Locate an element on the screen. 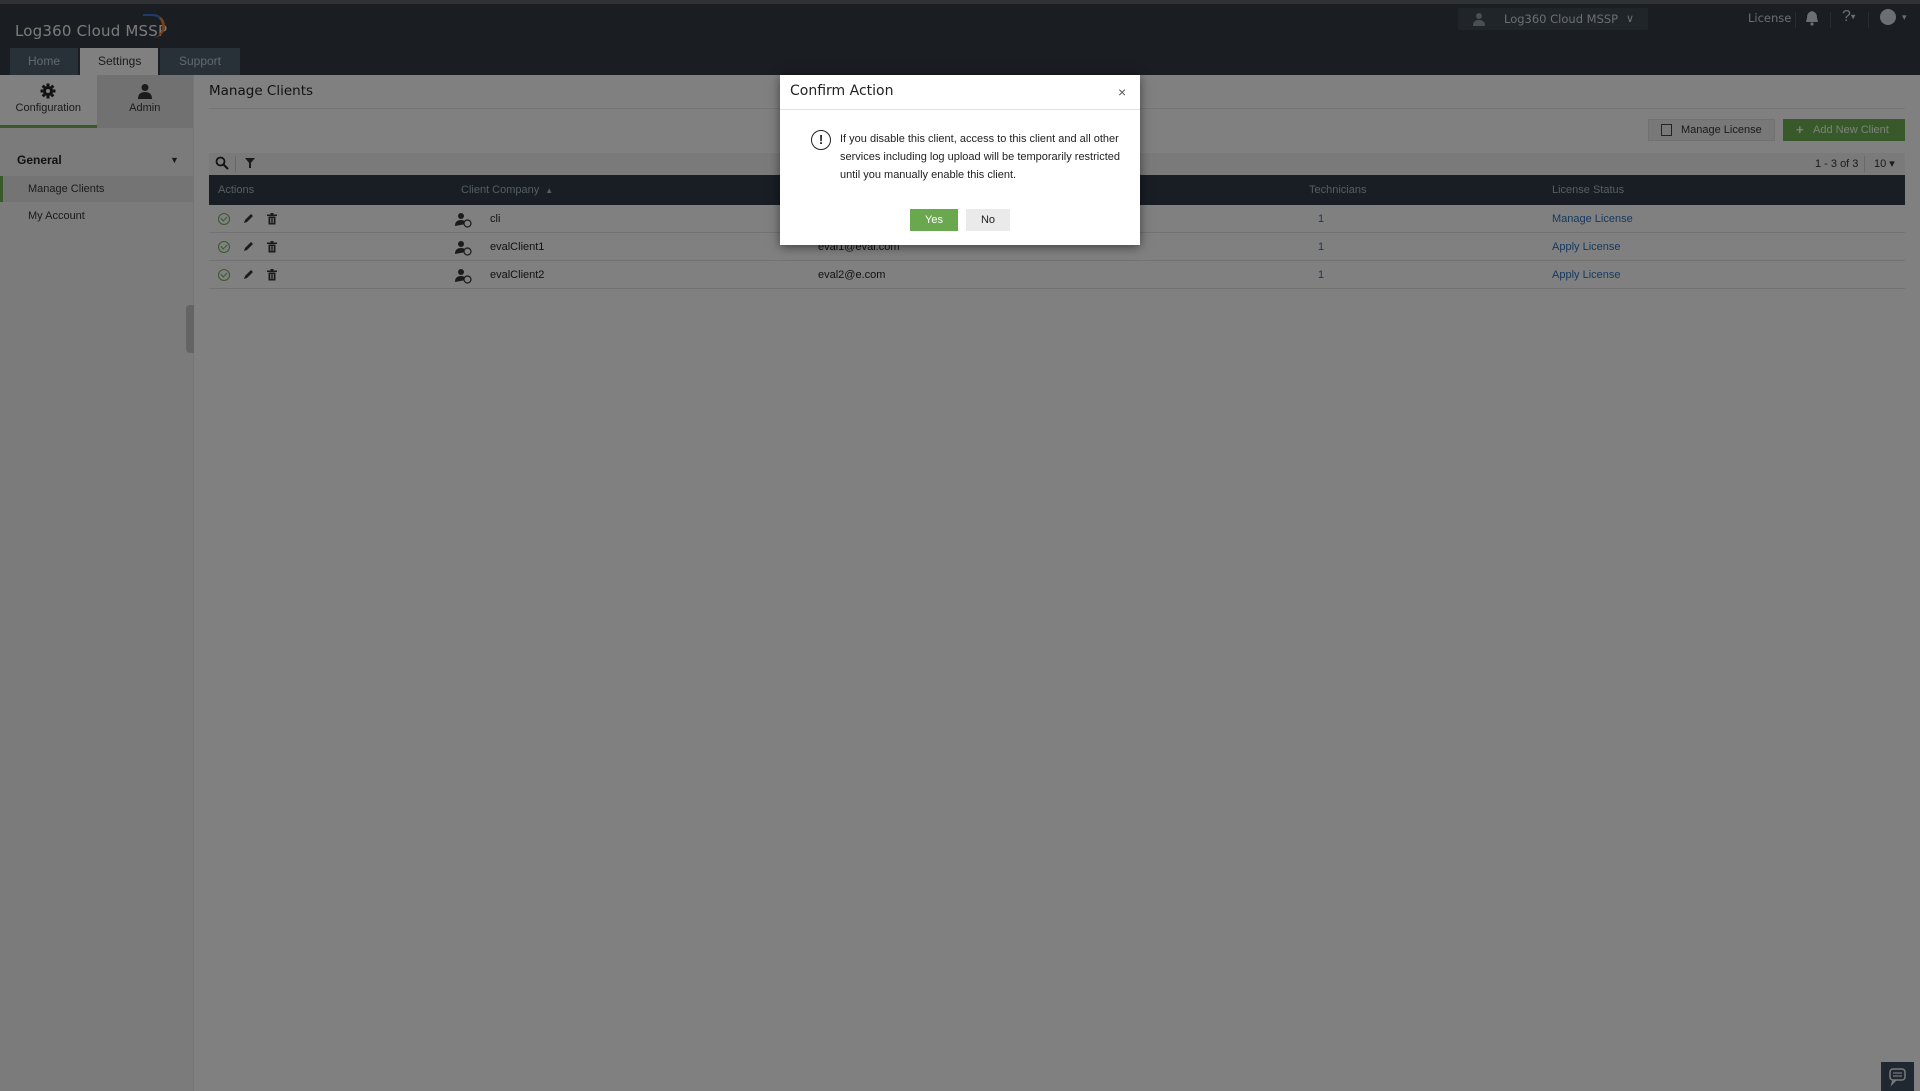 The image size is (1920, 1091). no-button: No is located at coordinates (988, 220).